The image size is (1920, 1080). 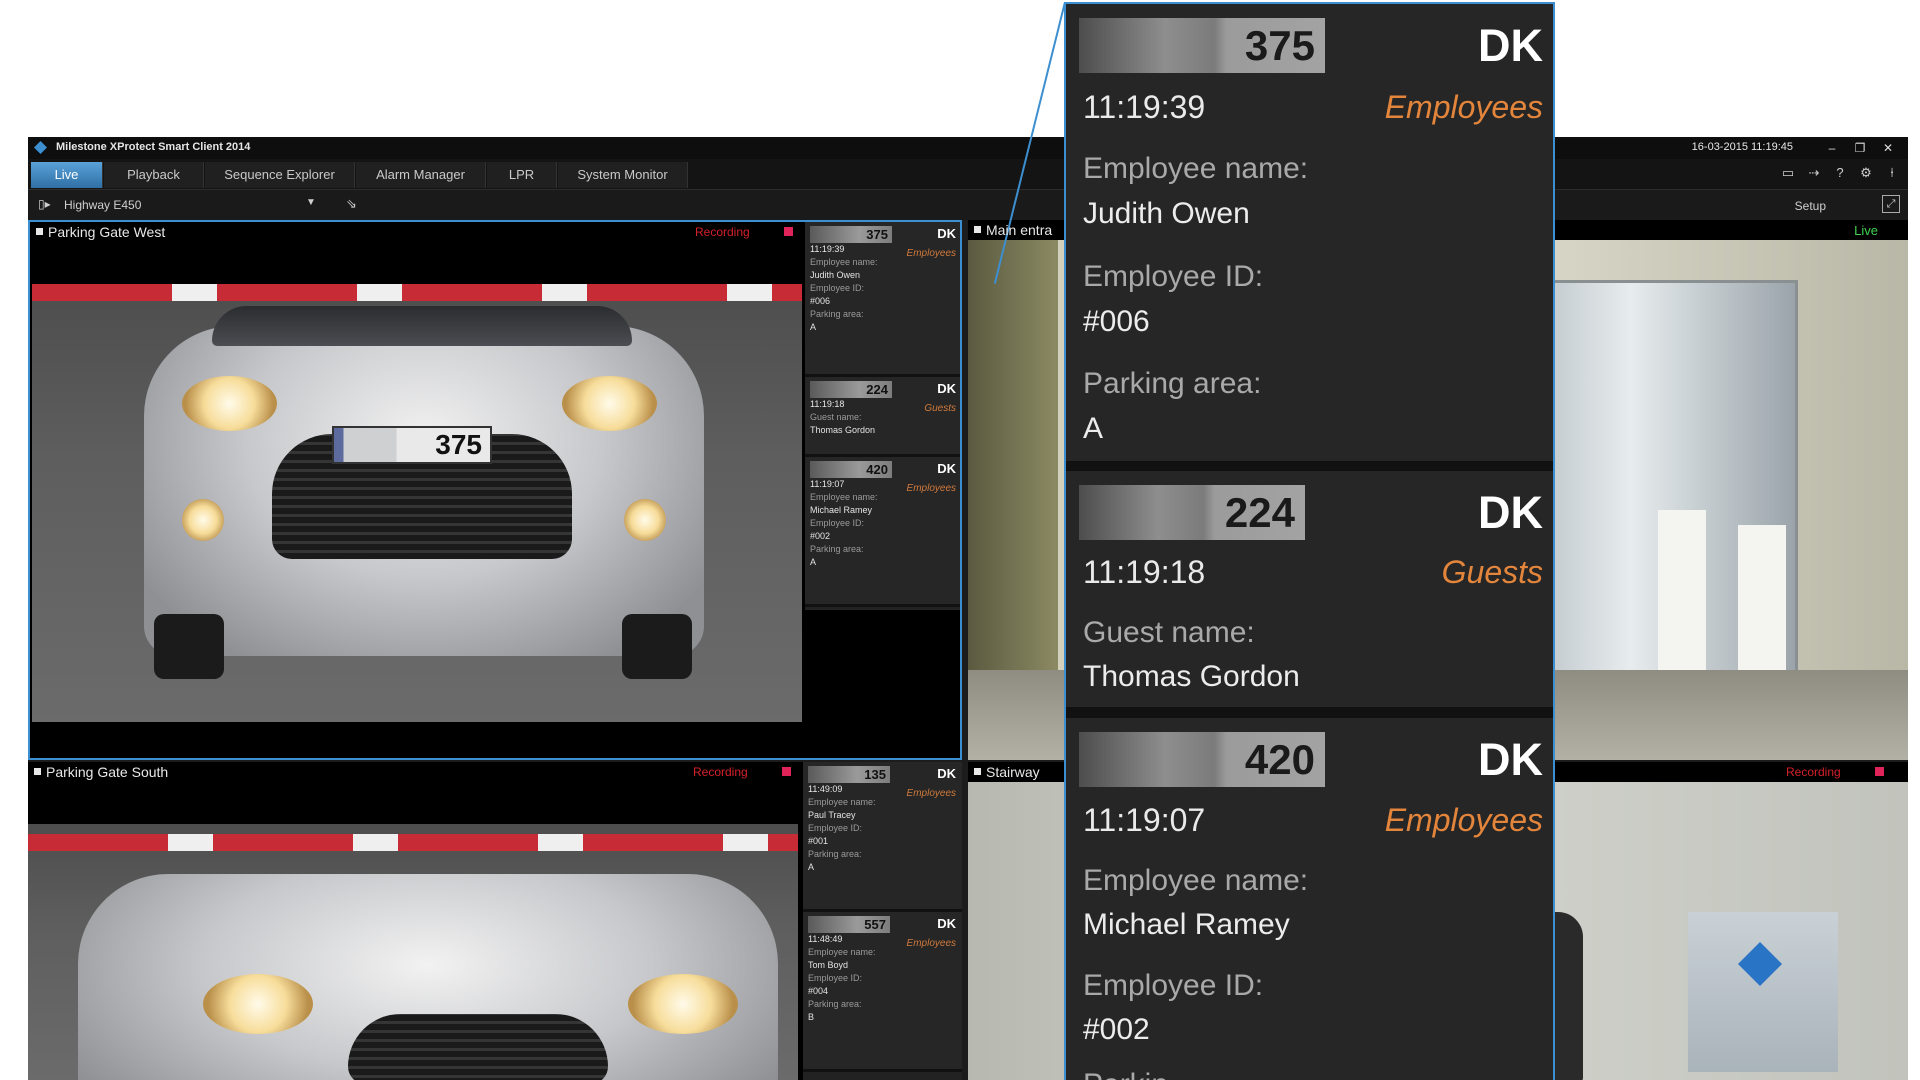 What do you see at coordinates (832, 815) in the screenshot?
I see `field-value: Paul Tracey` at bounding box center [832, 815].